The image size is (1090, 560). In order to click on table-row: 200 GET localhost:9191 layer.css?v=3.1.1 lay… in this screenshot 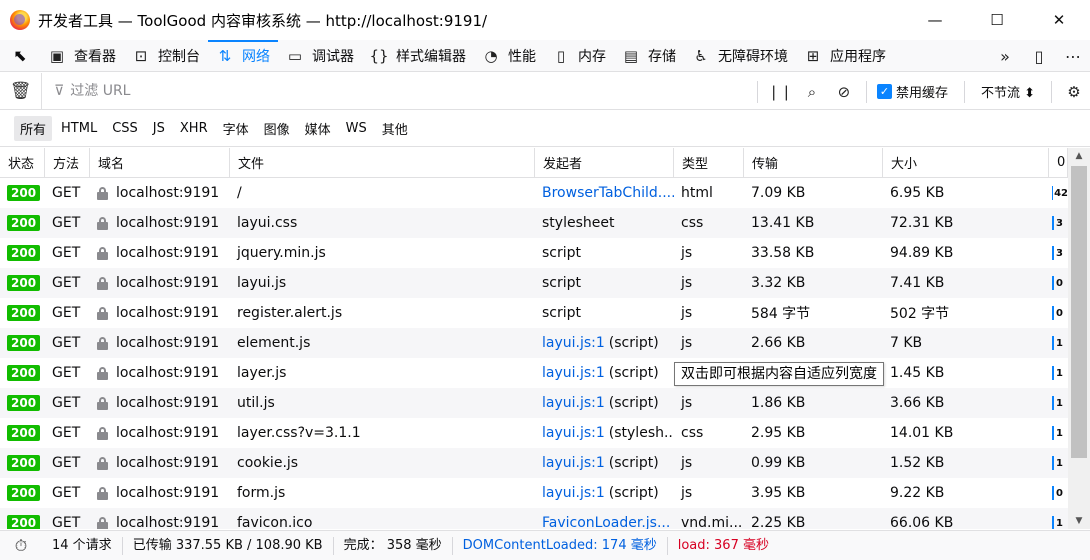, I will do `click(534, 433)`.